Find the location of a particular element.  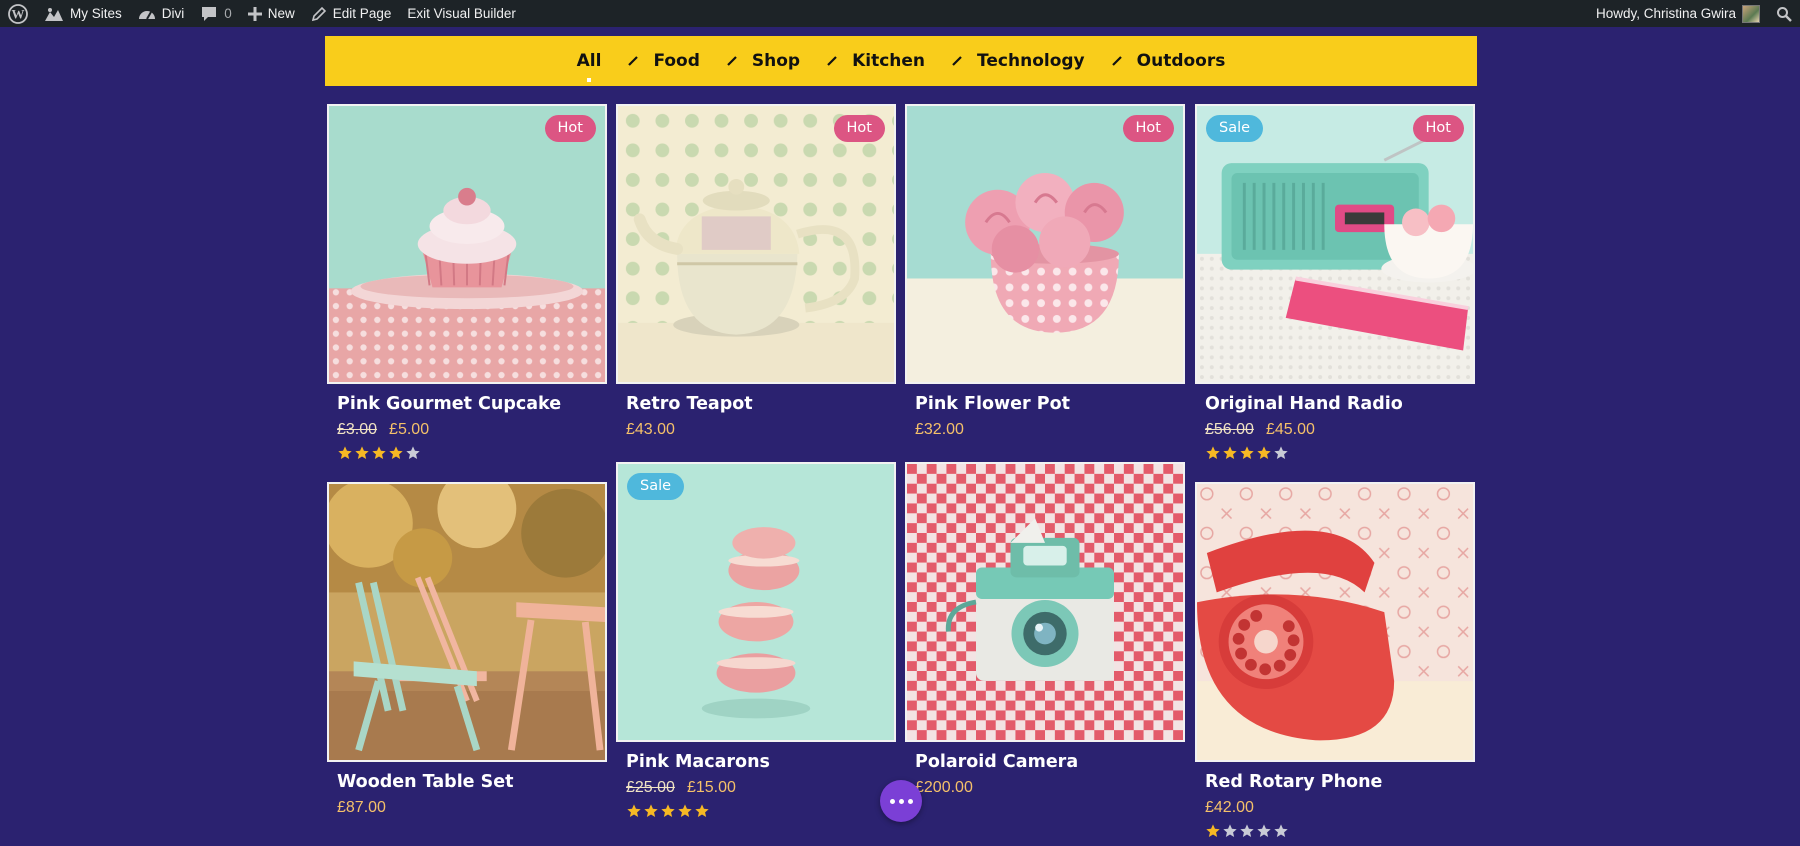

divi-label: Divi is located at coordinates (173, 13).